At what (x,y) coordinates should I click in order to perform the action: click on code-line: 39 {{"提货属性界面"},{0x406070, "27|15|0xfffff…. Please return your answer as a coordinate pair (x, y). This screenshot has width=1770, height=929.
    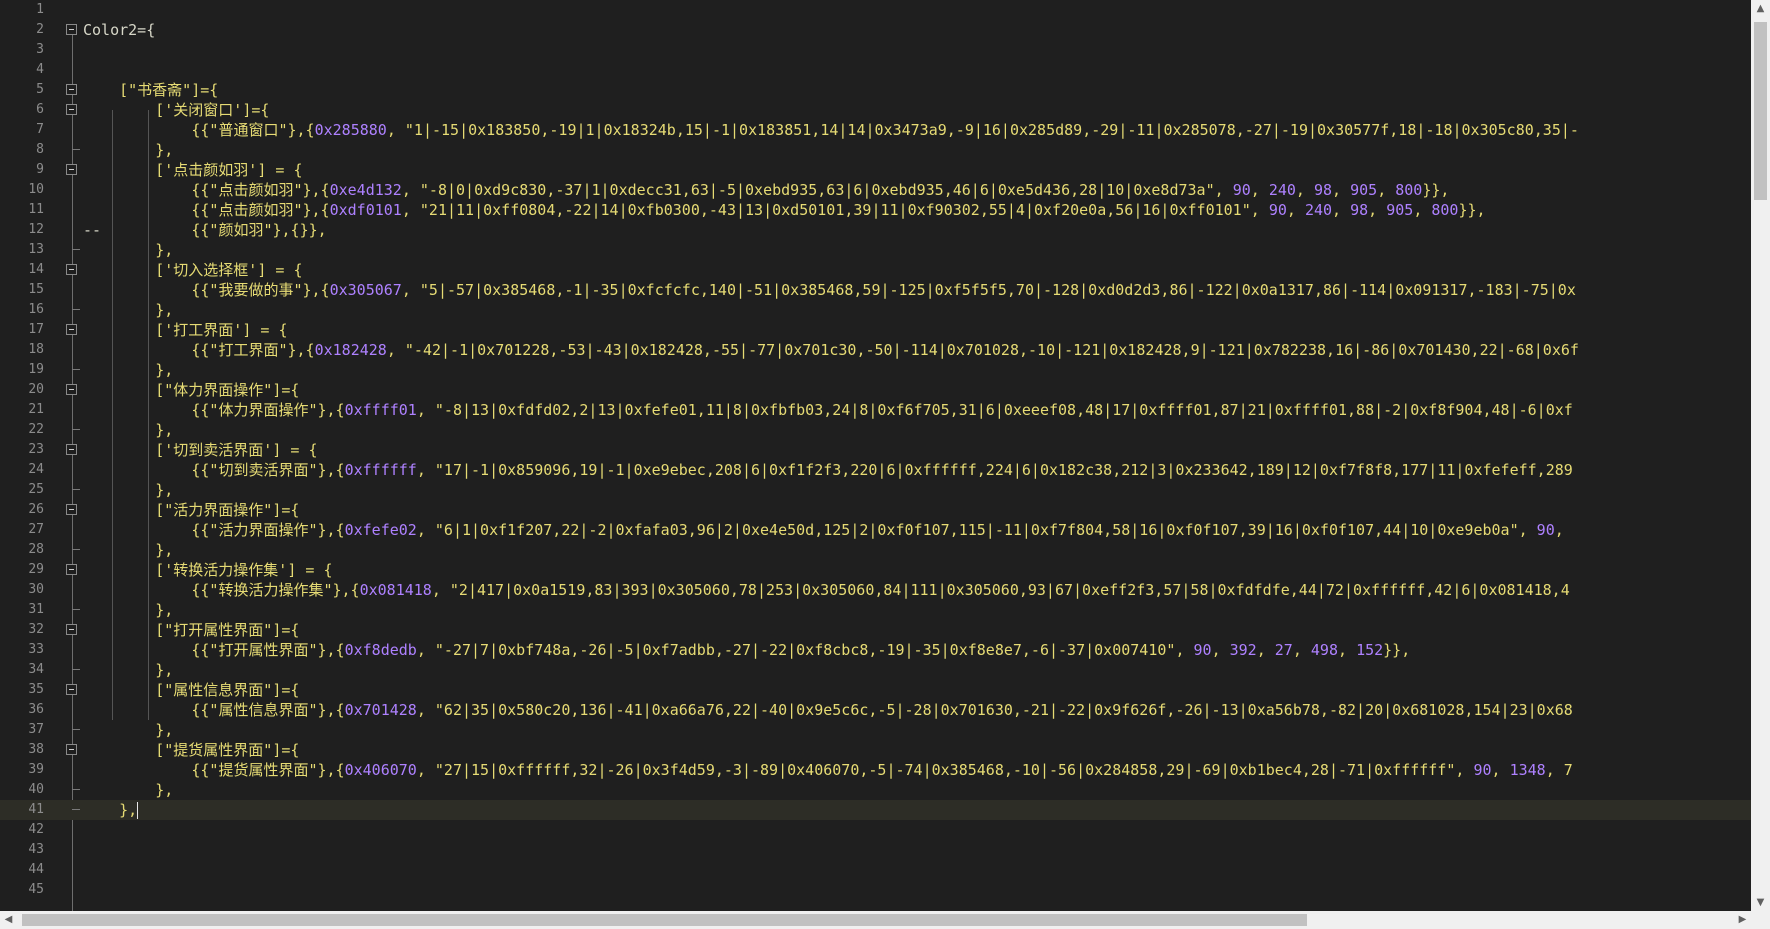
    Looking at the image, I should click on (875, 770).